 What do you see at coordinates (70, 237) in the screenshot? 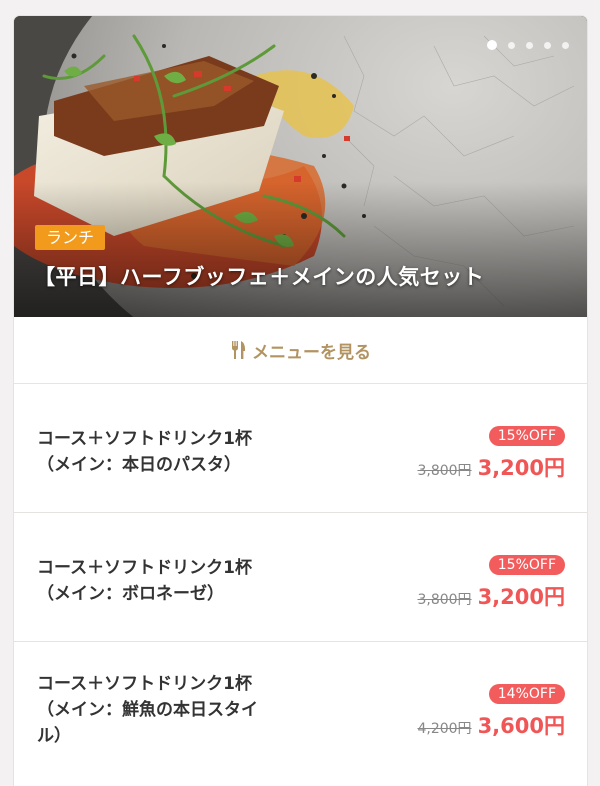
I see `category-badge: ランチ` at bounding box center [70, 237].